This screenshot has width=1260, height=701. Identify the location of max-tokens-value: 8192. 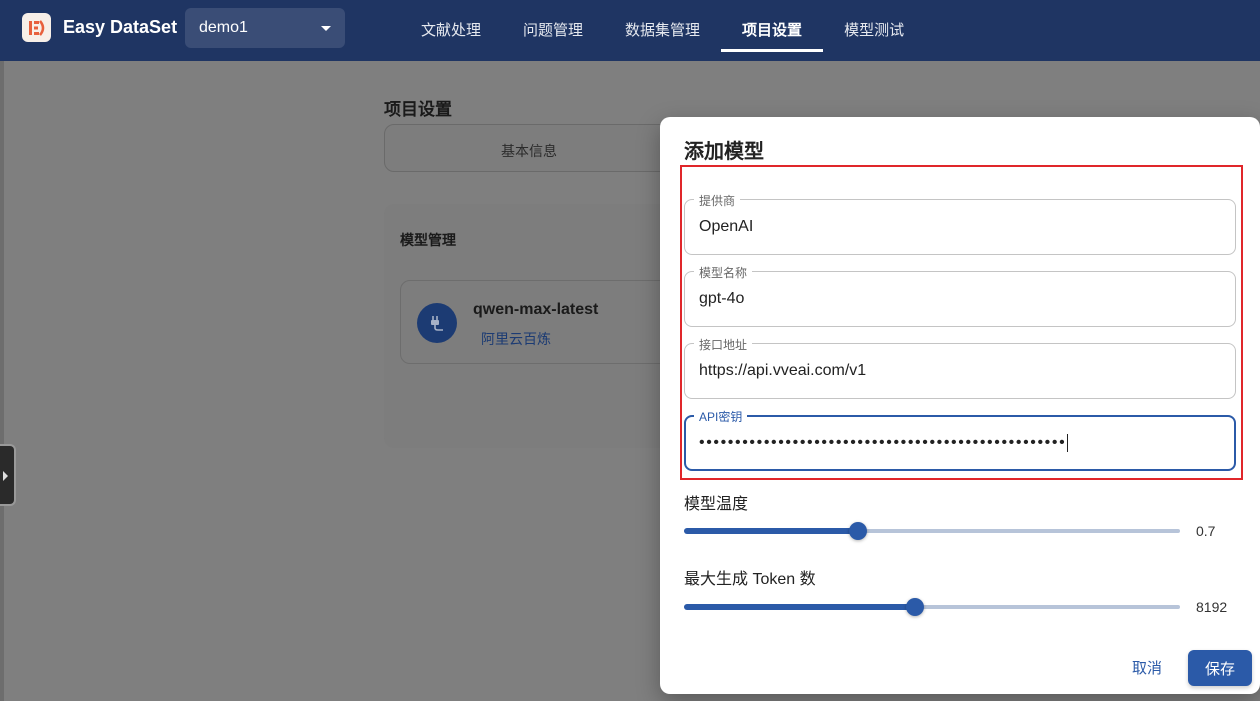
(1212, 607).